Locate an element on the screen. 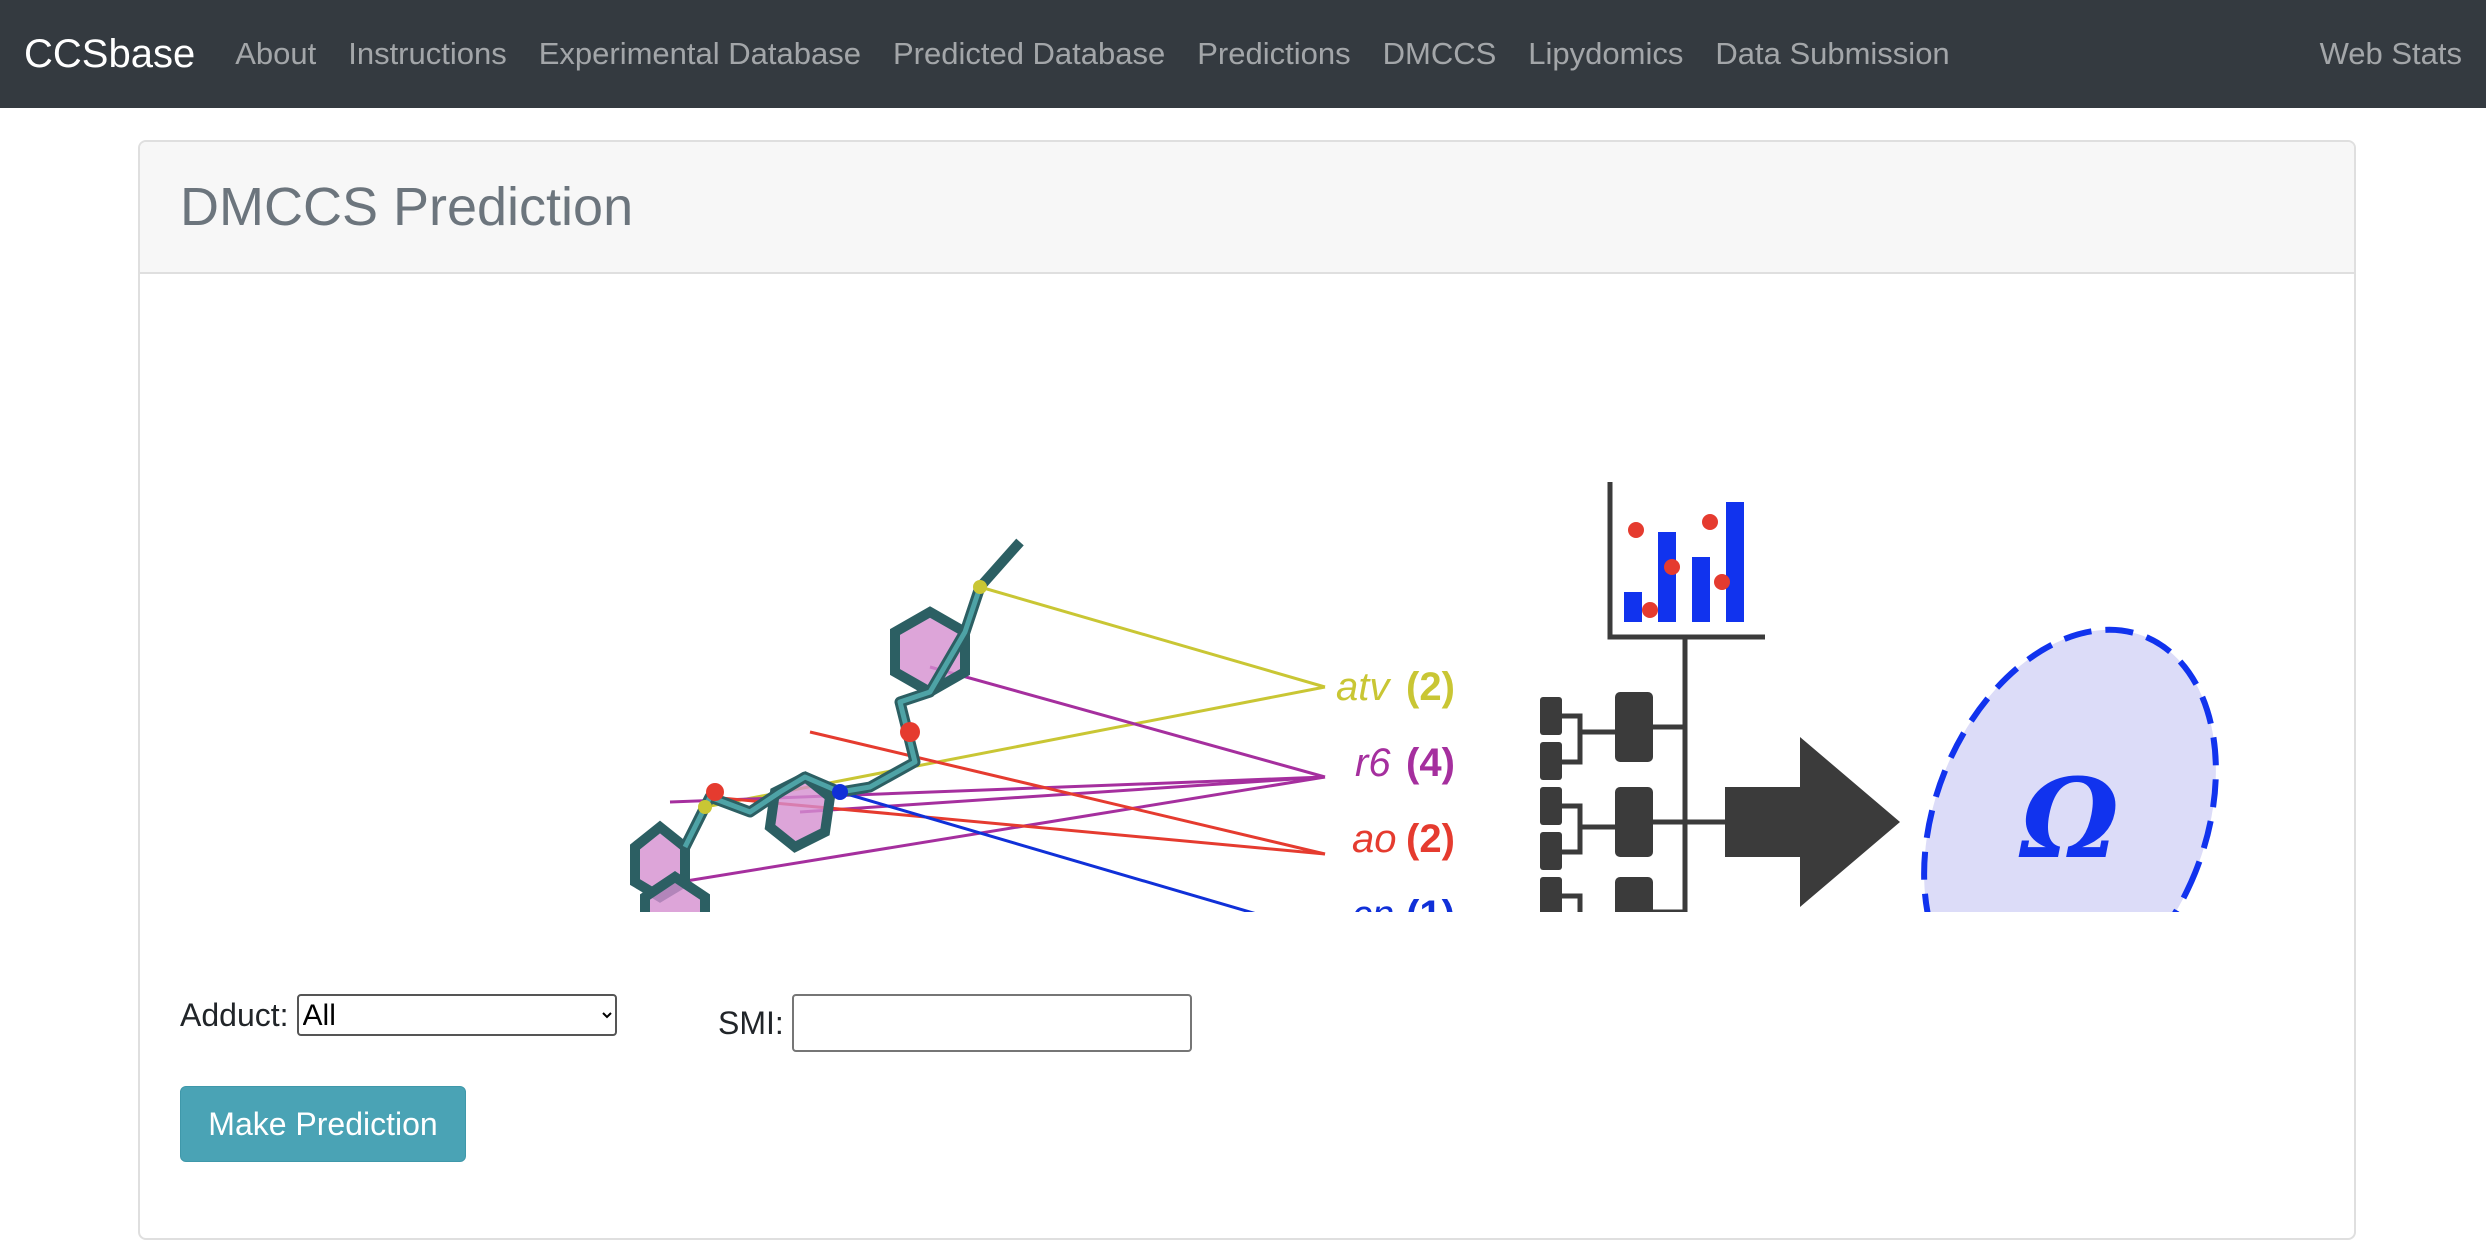 This screenshot has height=1240, width=2486. label-ao-name: ao is located at coordinates (1374, 839).